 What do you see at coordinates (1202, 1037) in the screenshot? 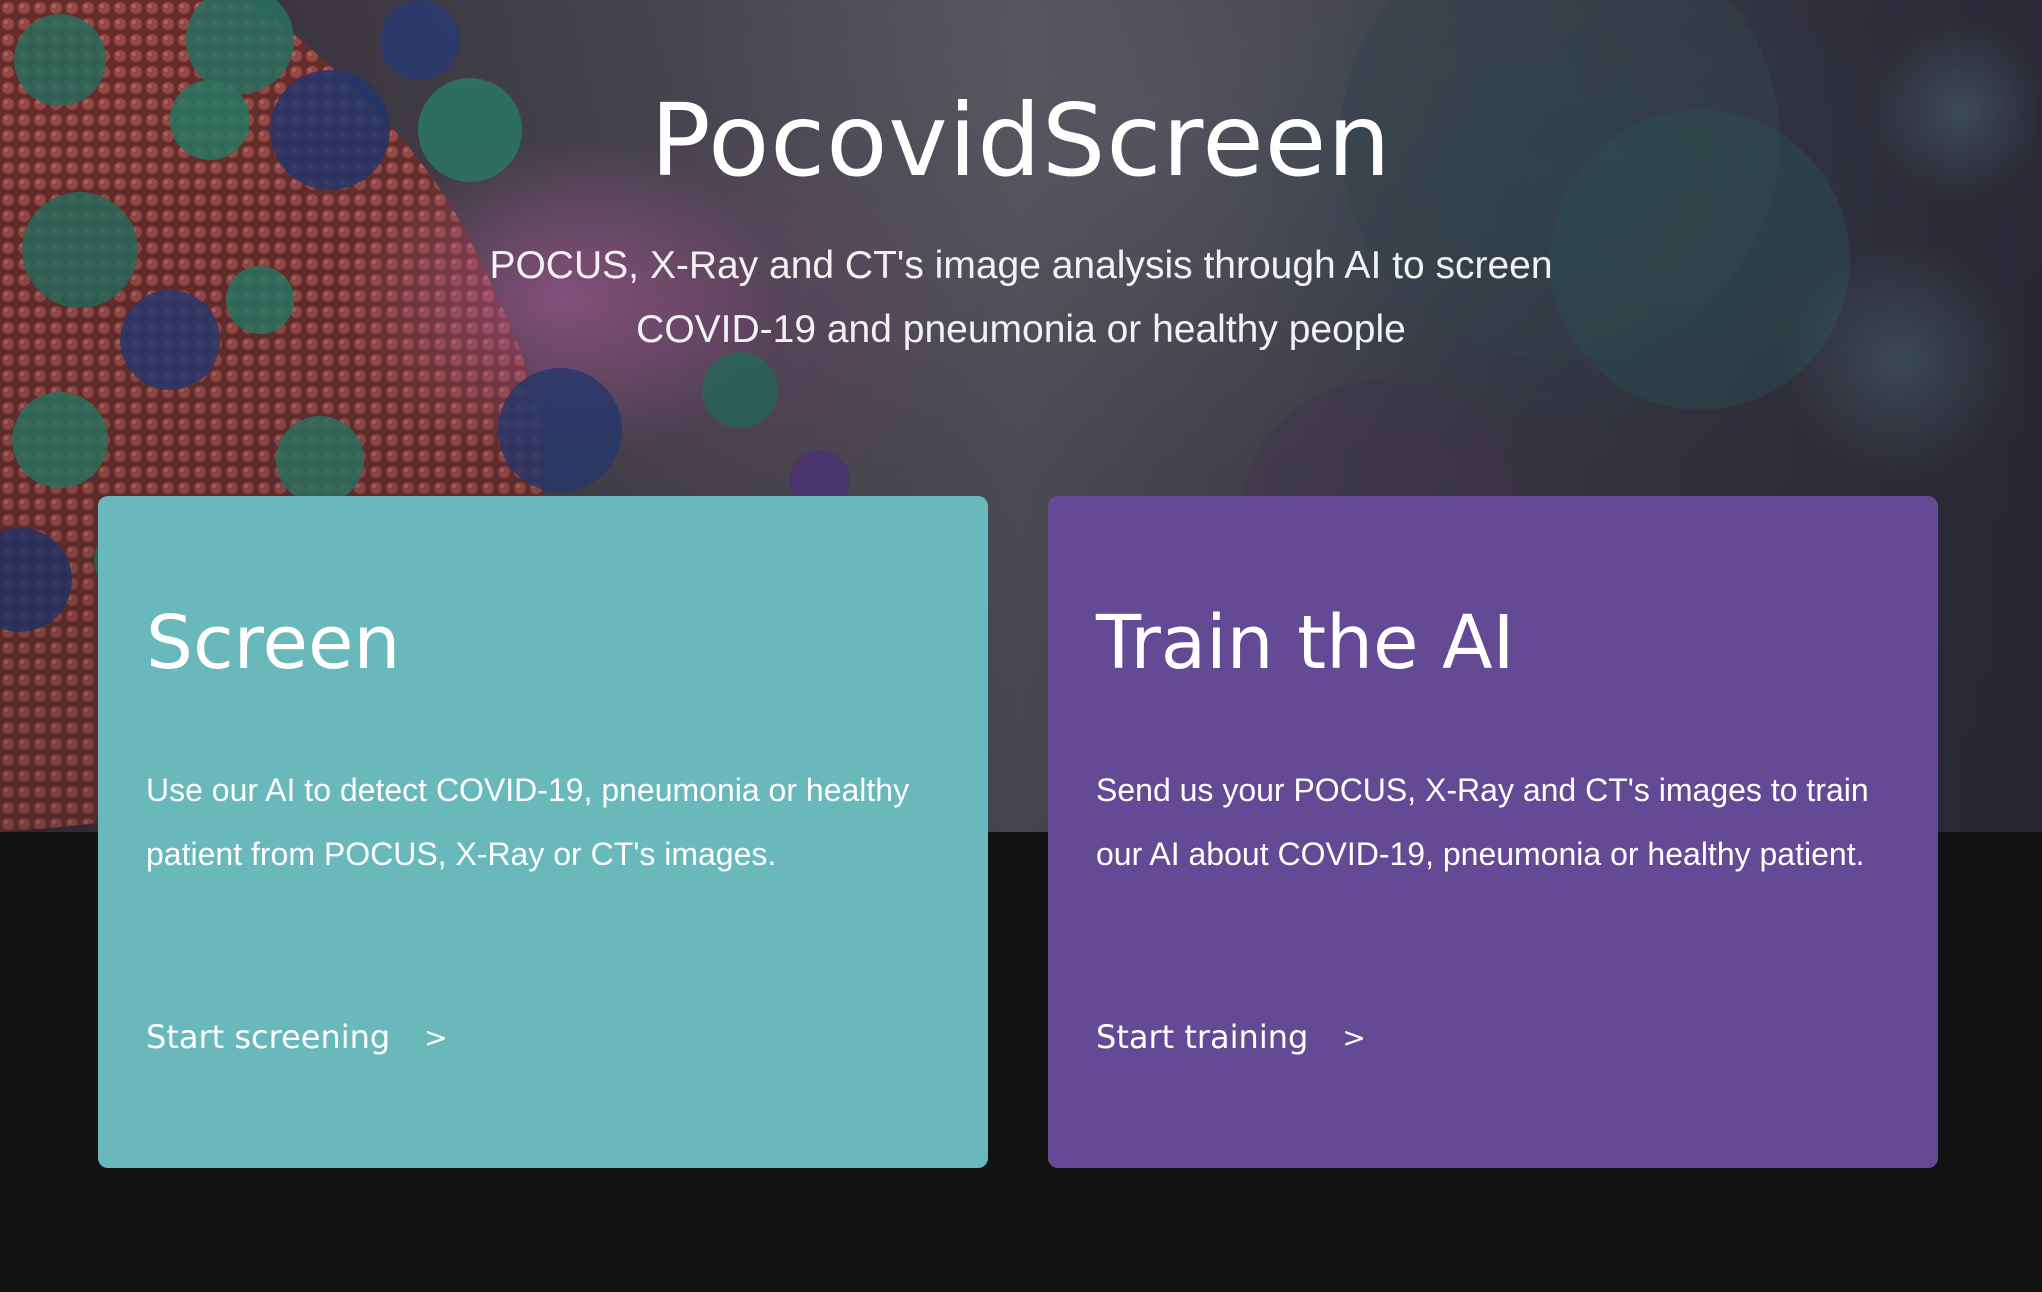
I see `start-training-label: Start training` at bounding box center [1202, 1037].